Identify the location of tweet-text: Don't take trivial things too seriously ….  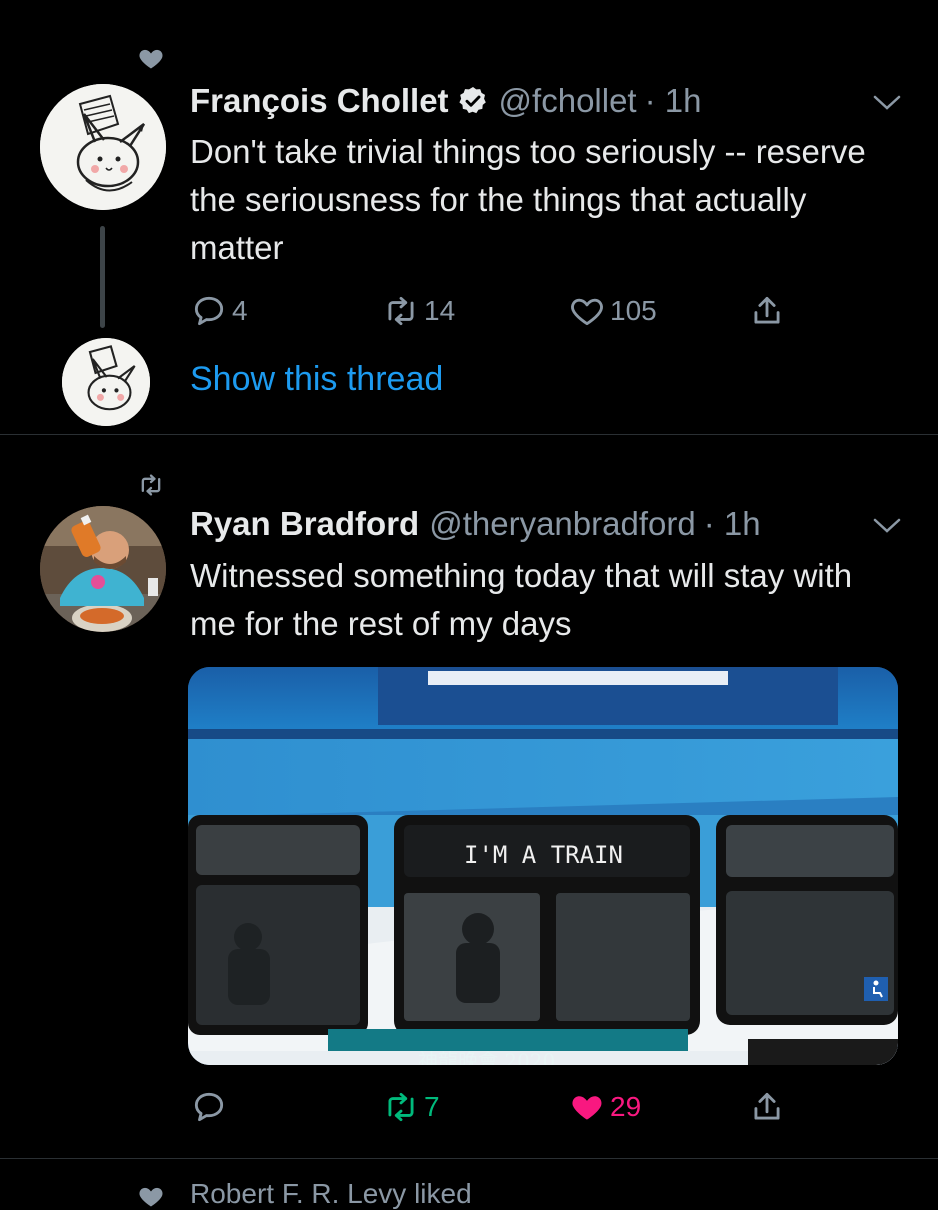
(528, 199).